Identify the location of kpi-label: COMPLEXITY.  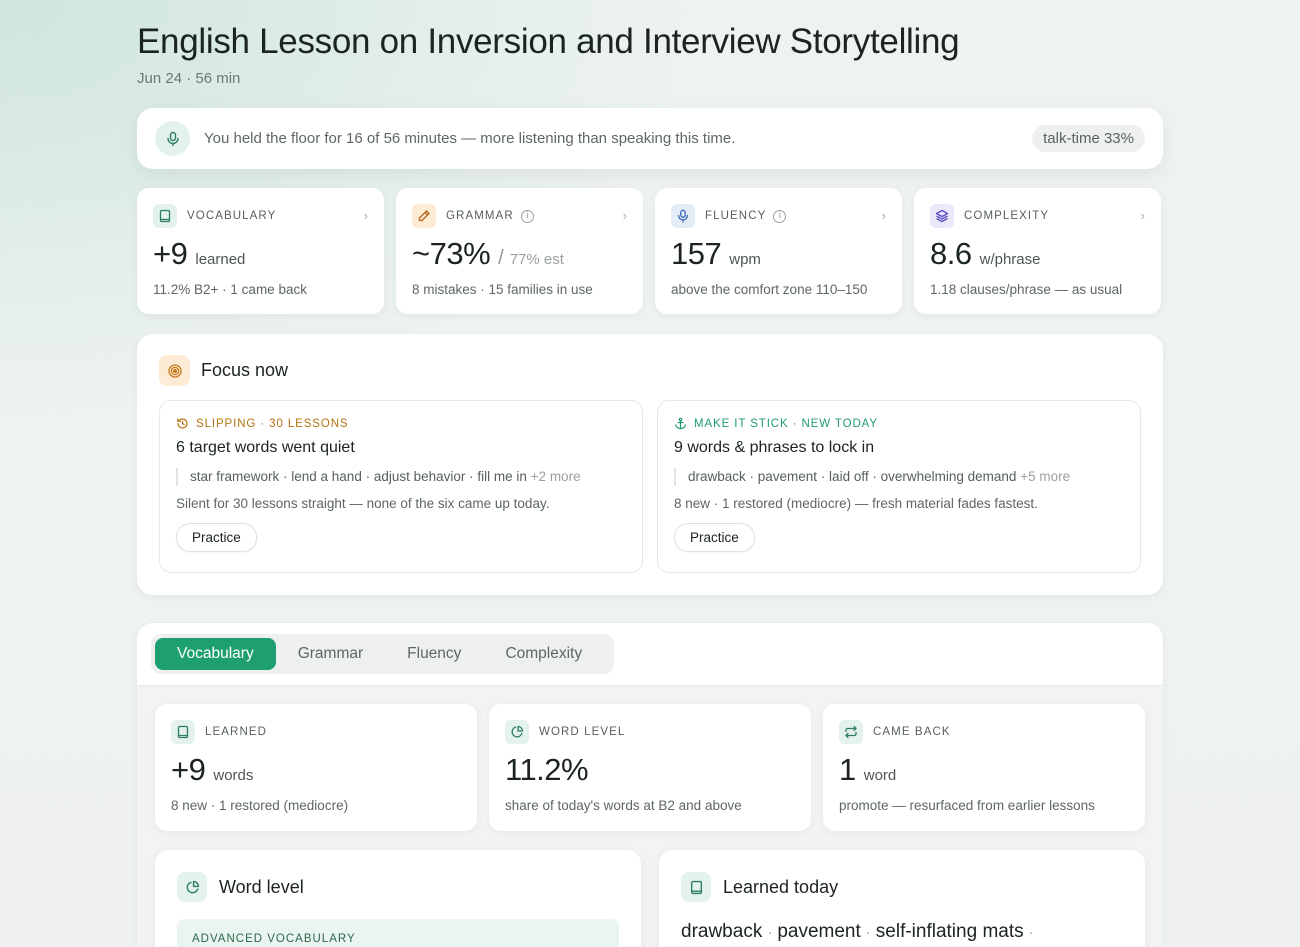
(1007, 216).